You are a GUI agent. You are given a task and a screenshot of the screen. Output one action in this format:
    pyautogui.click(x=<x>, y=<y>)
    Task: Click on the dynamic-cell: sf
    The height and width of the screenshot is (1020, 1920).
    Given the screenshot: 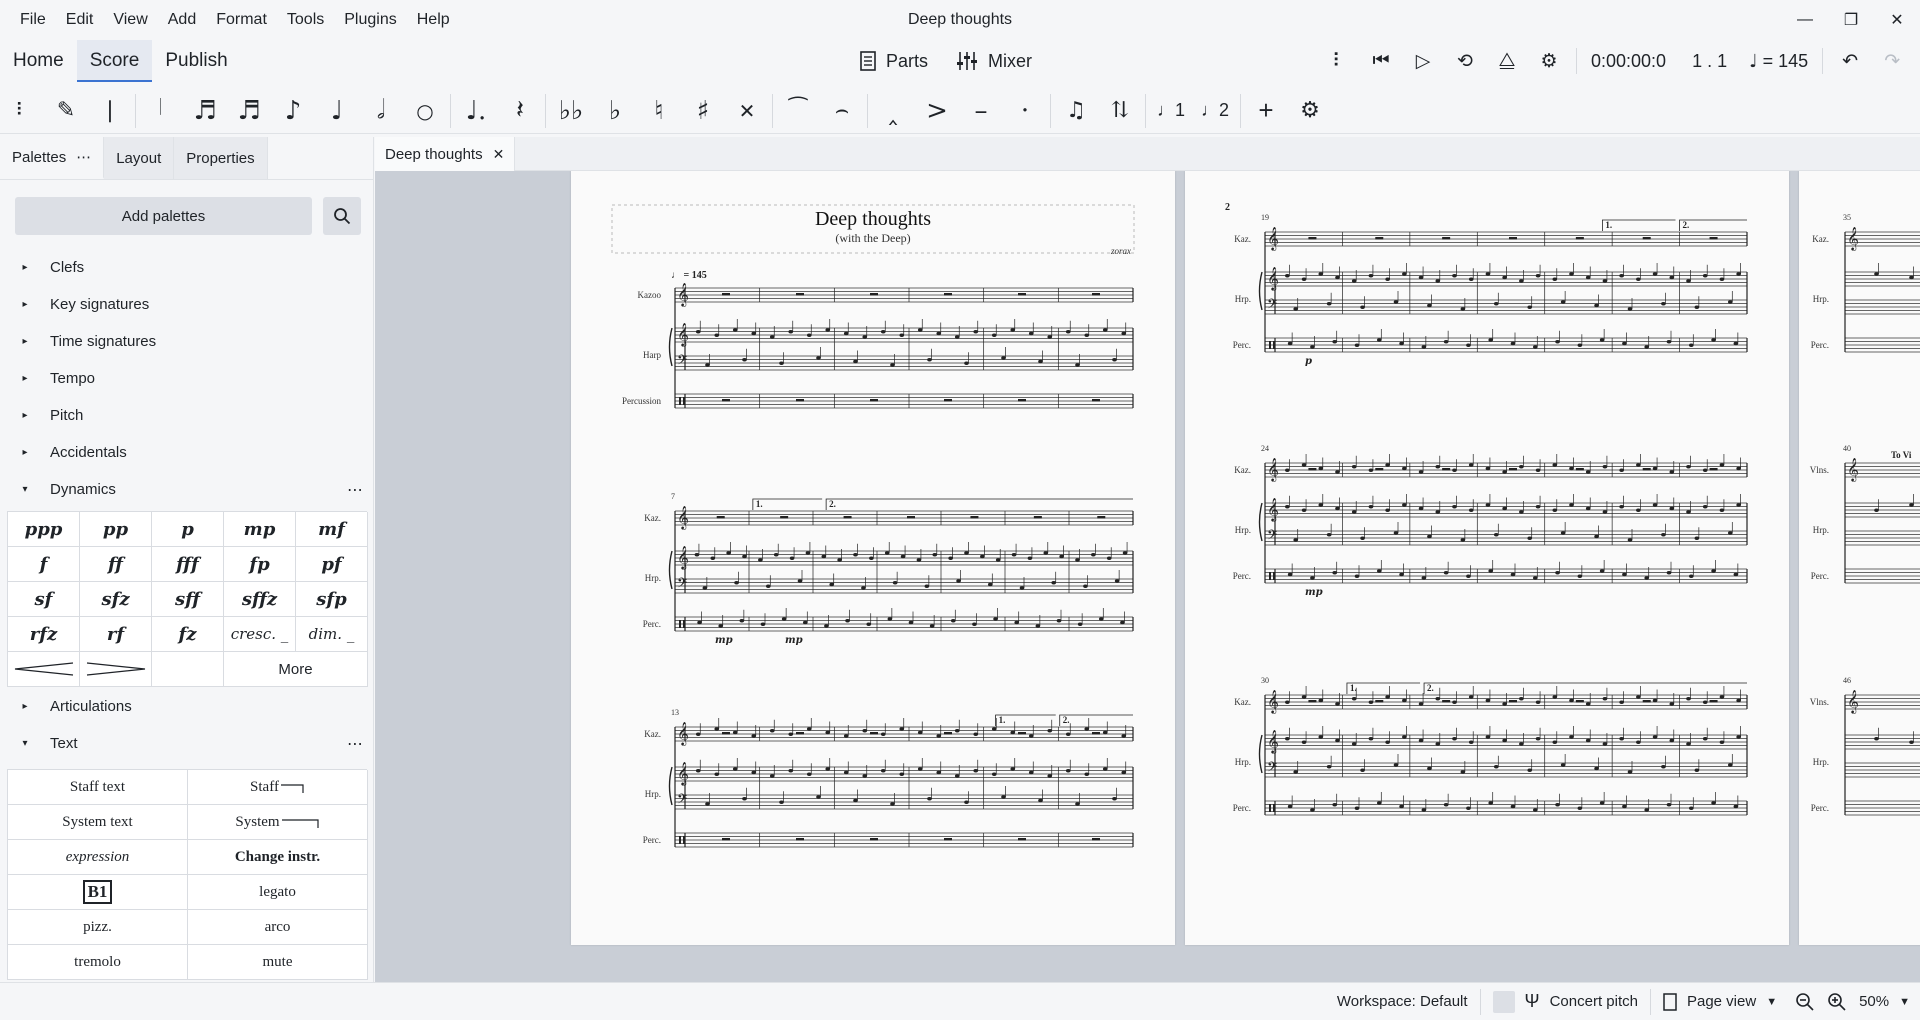 What is the action you would take?
    pyautogui.click(x=44, y=599)
    